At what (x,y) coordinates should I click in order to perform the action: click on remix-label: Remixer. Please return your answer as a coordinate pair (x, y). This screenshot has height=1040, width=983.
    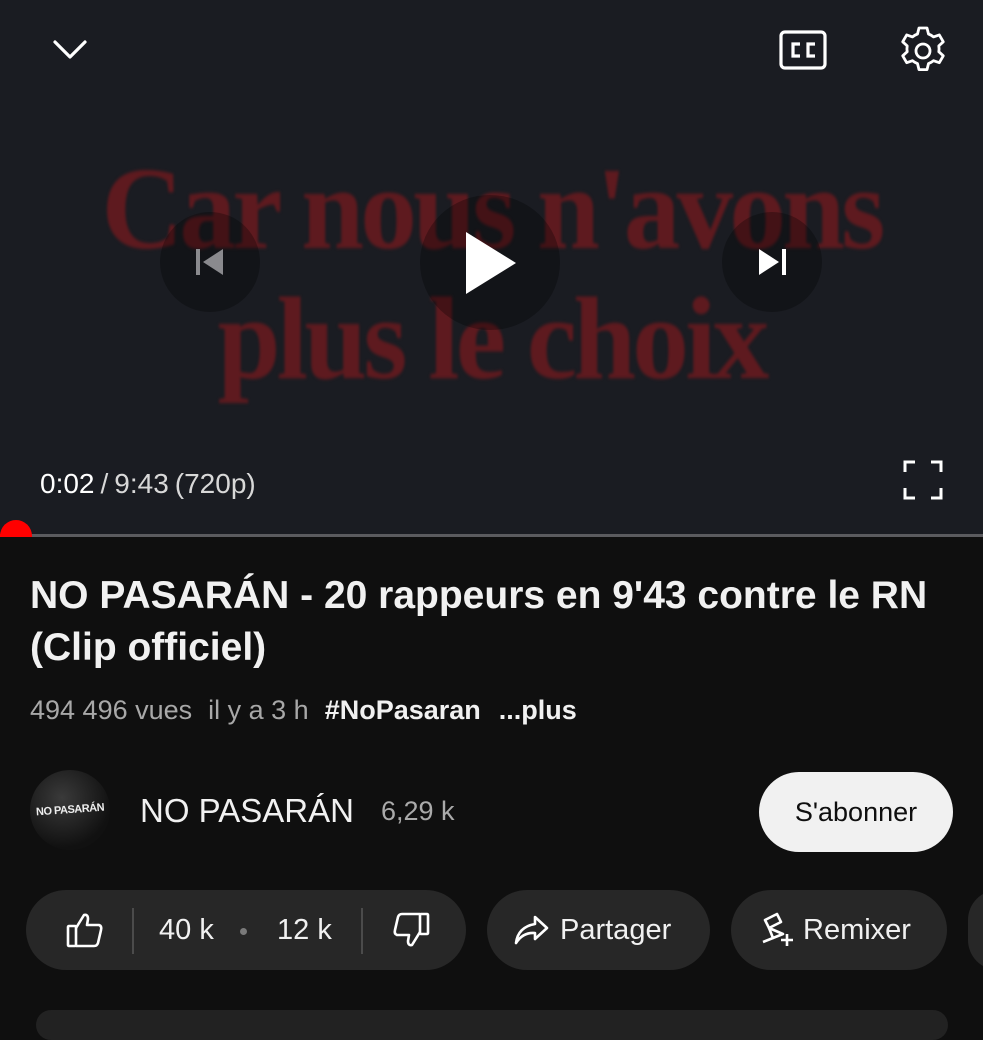
    Looking at the image, I should click on (857, 930).